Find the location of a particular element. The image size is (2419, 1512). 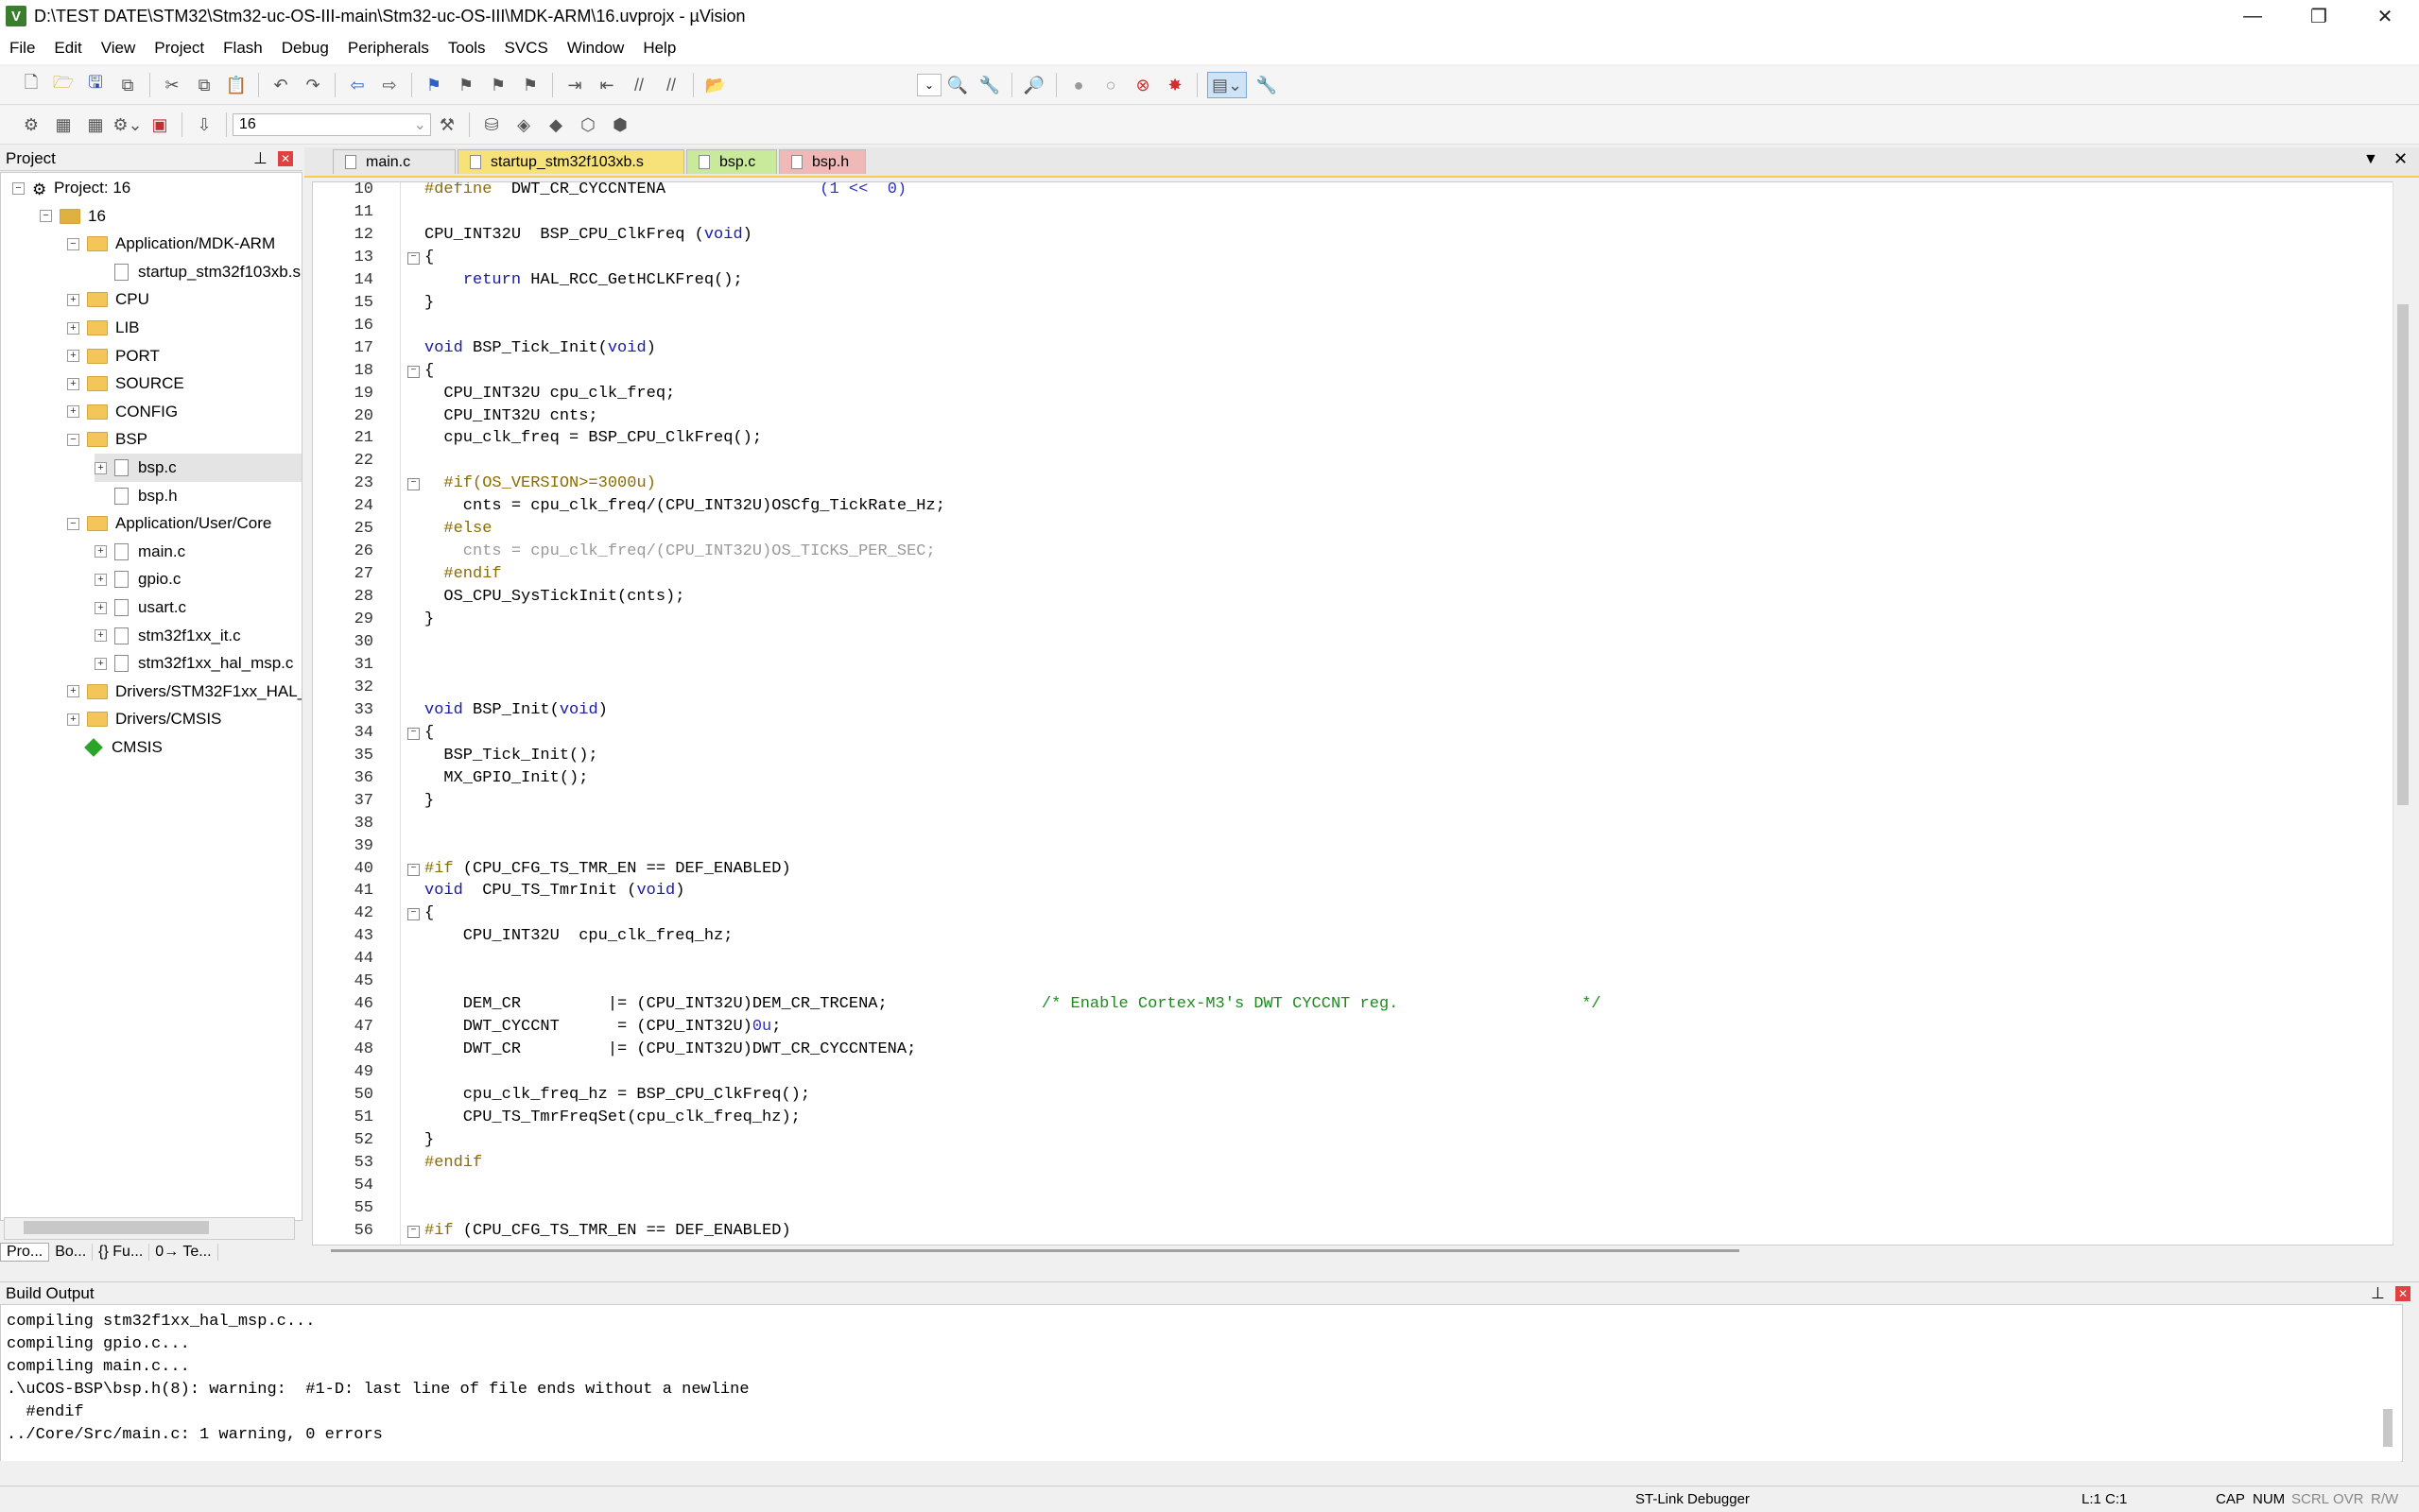

editor-hscrollbar is located at coordinates (1040, 1253).